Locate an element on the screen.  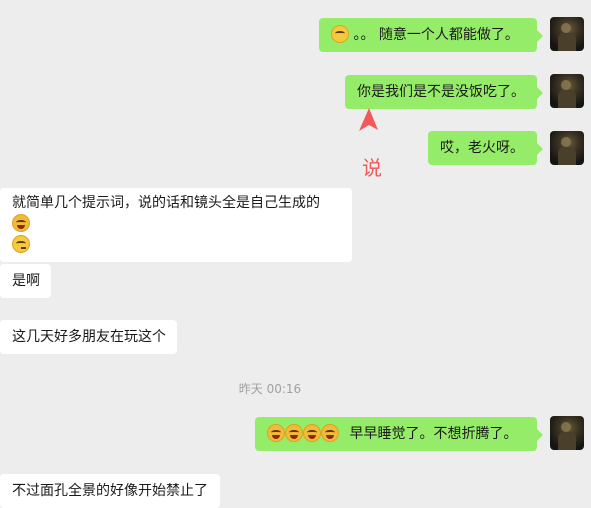
message-text: 哎，老火呀。 is located at coordinates (482, 148).